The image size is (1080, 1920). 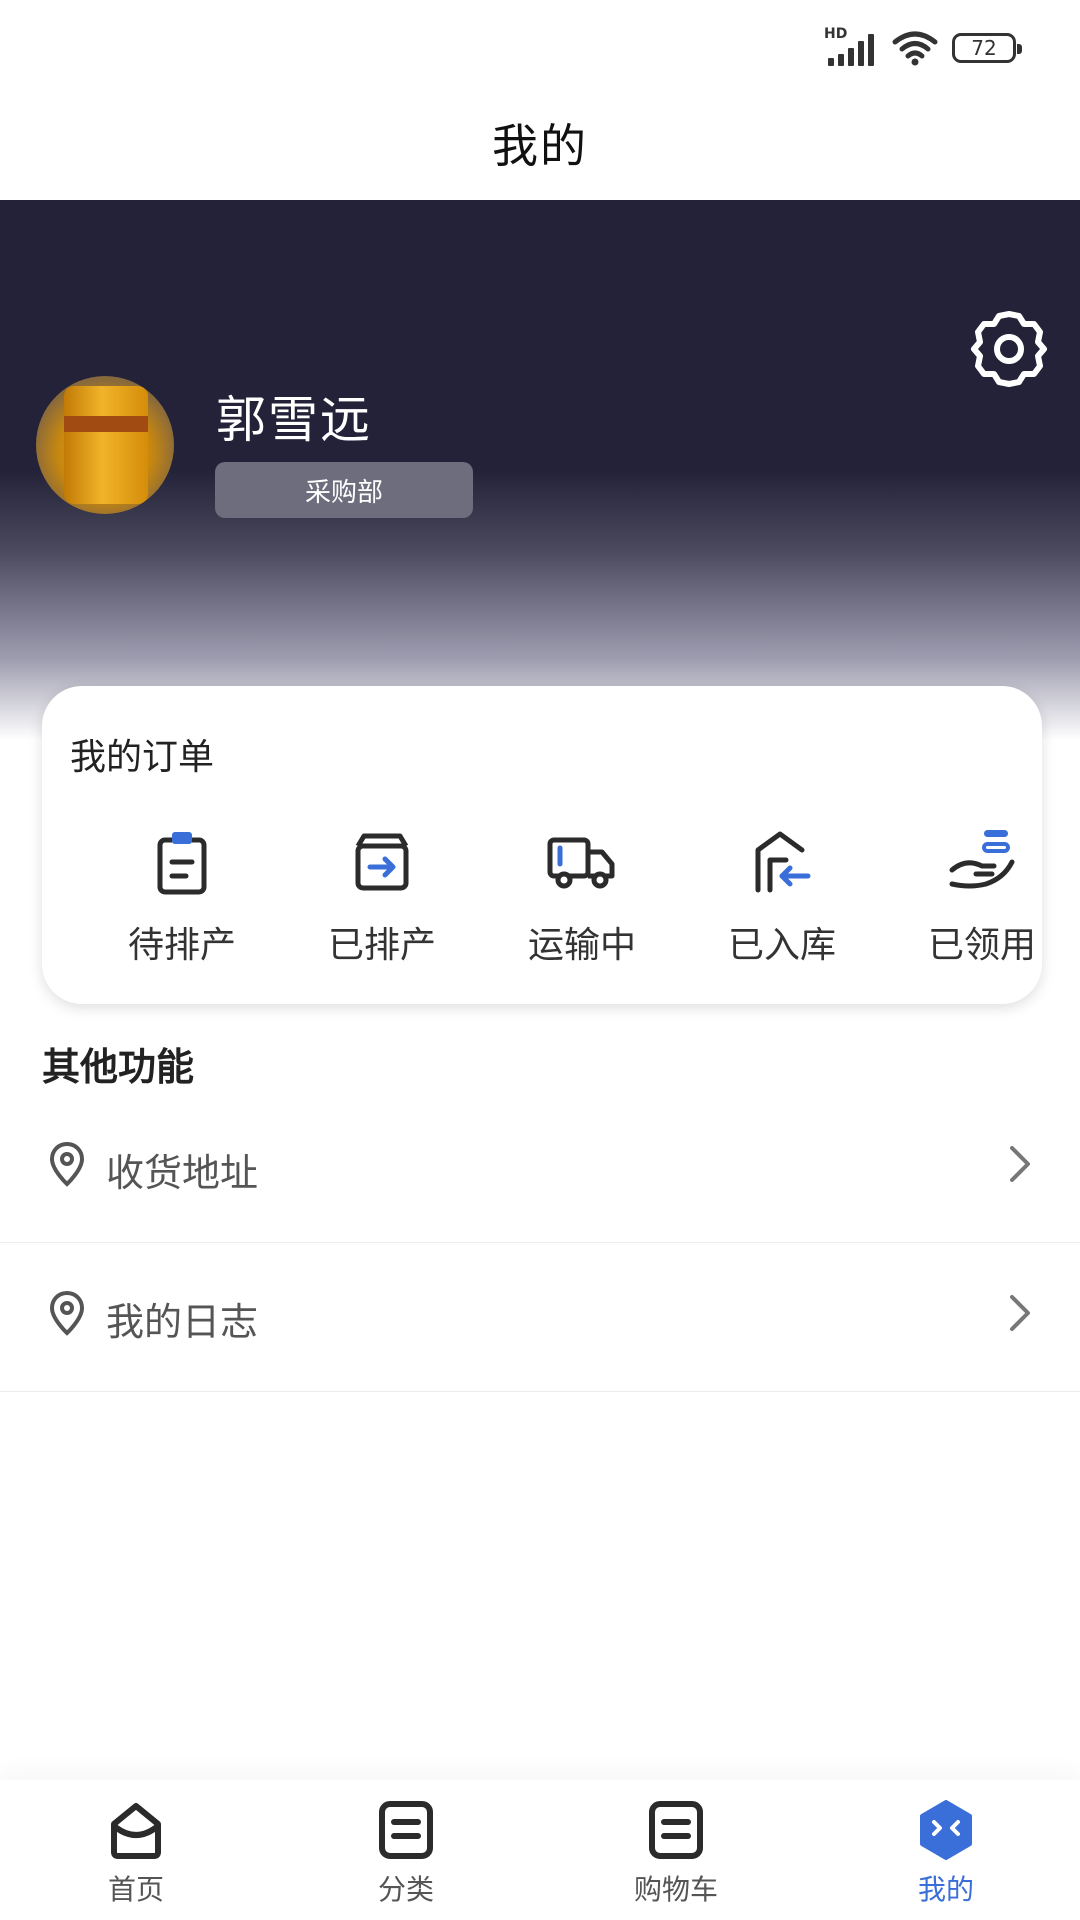 What do you see at coordinates (540, 1850) in the screenshot?
I see `bottom-tab-bar: 首页 分类 购物车 我的` at bounding box center [540, 1850].